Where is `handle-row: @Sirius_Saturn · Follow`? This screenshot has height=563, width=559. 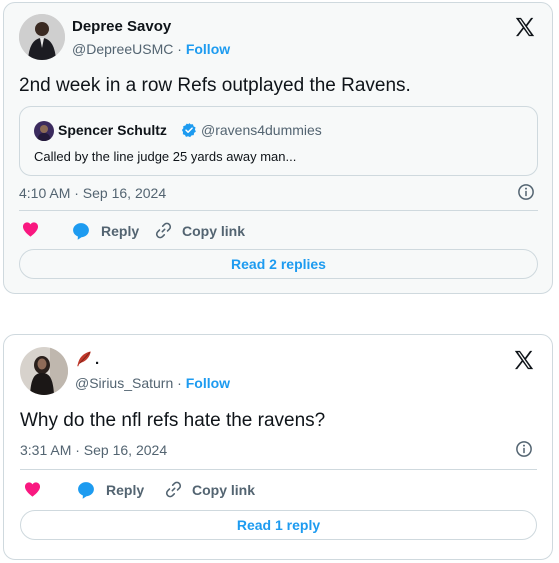 handle-row: @Sirius_Saturn · Follow is located at coordinates (152, 383).